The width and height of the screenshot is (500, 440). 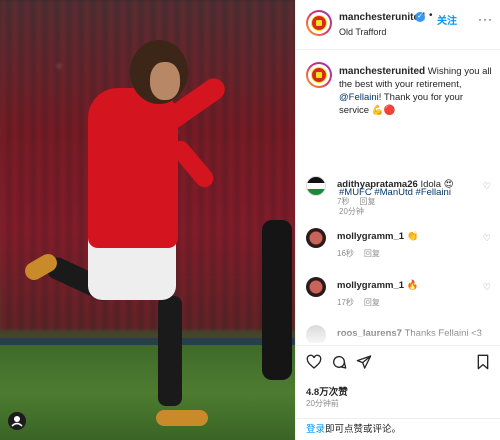 I want to click on post-actions, so click(x=398, y=362).